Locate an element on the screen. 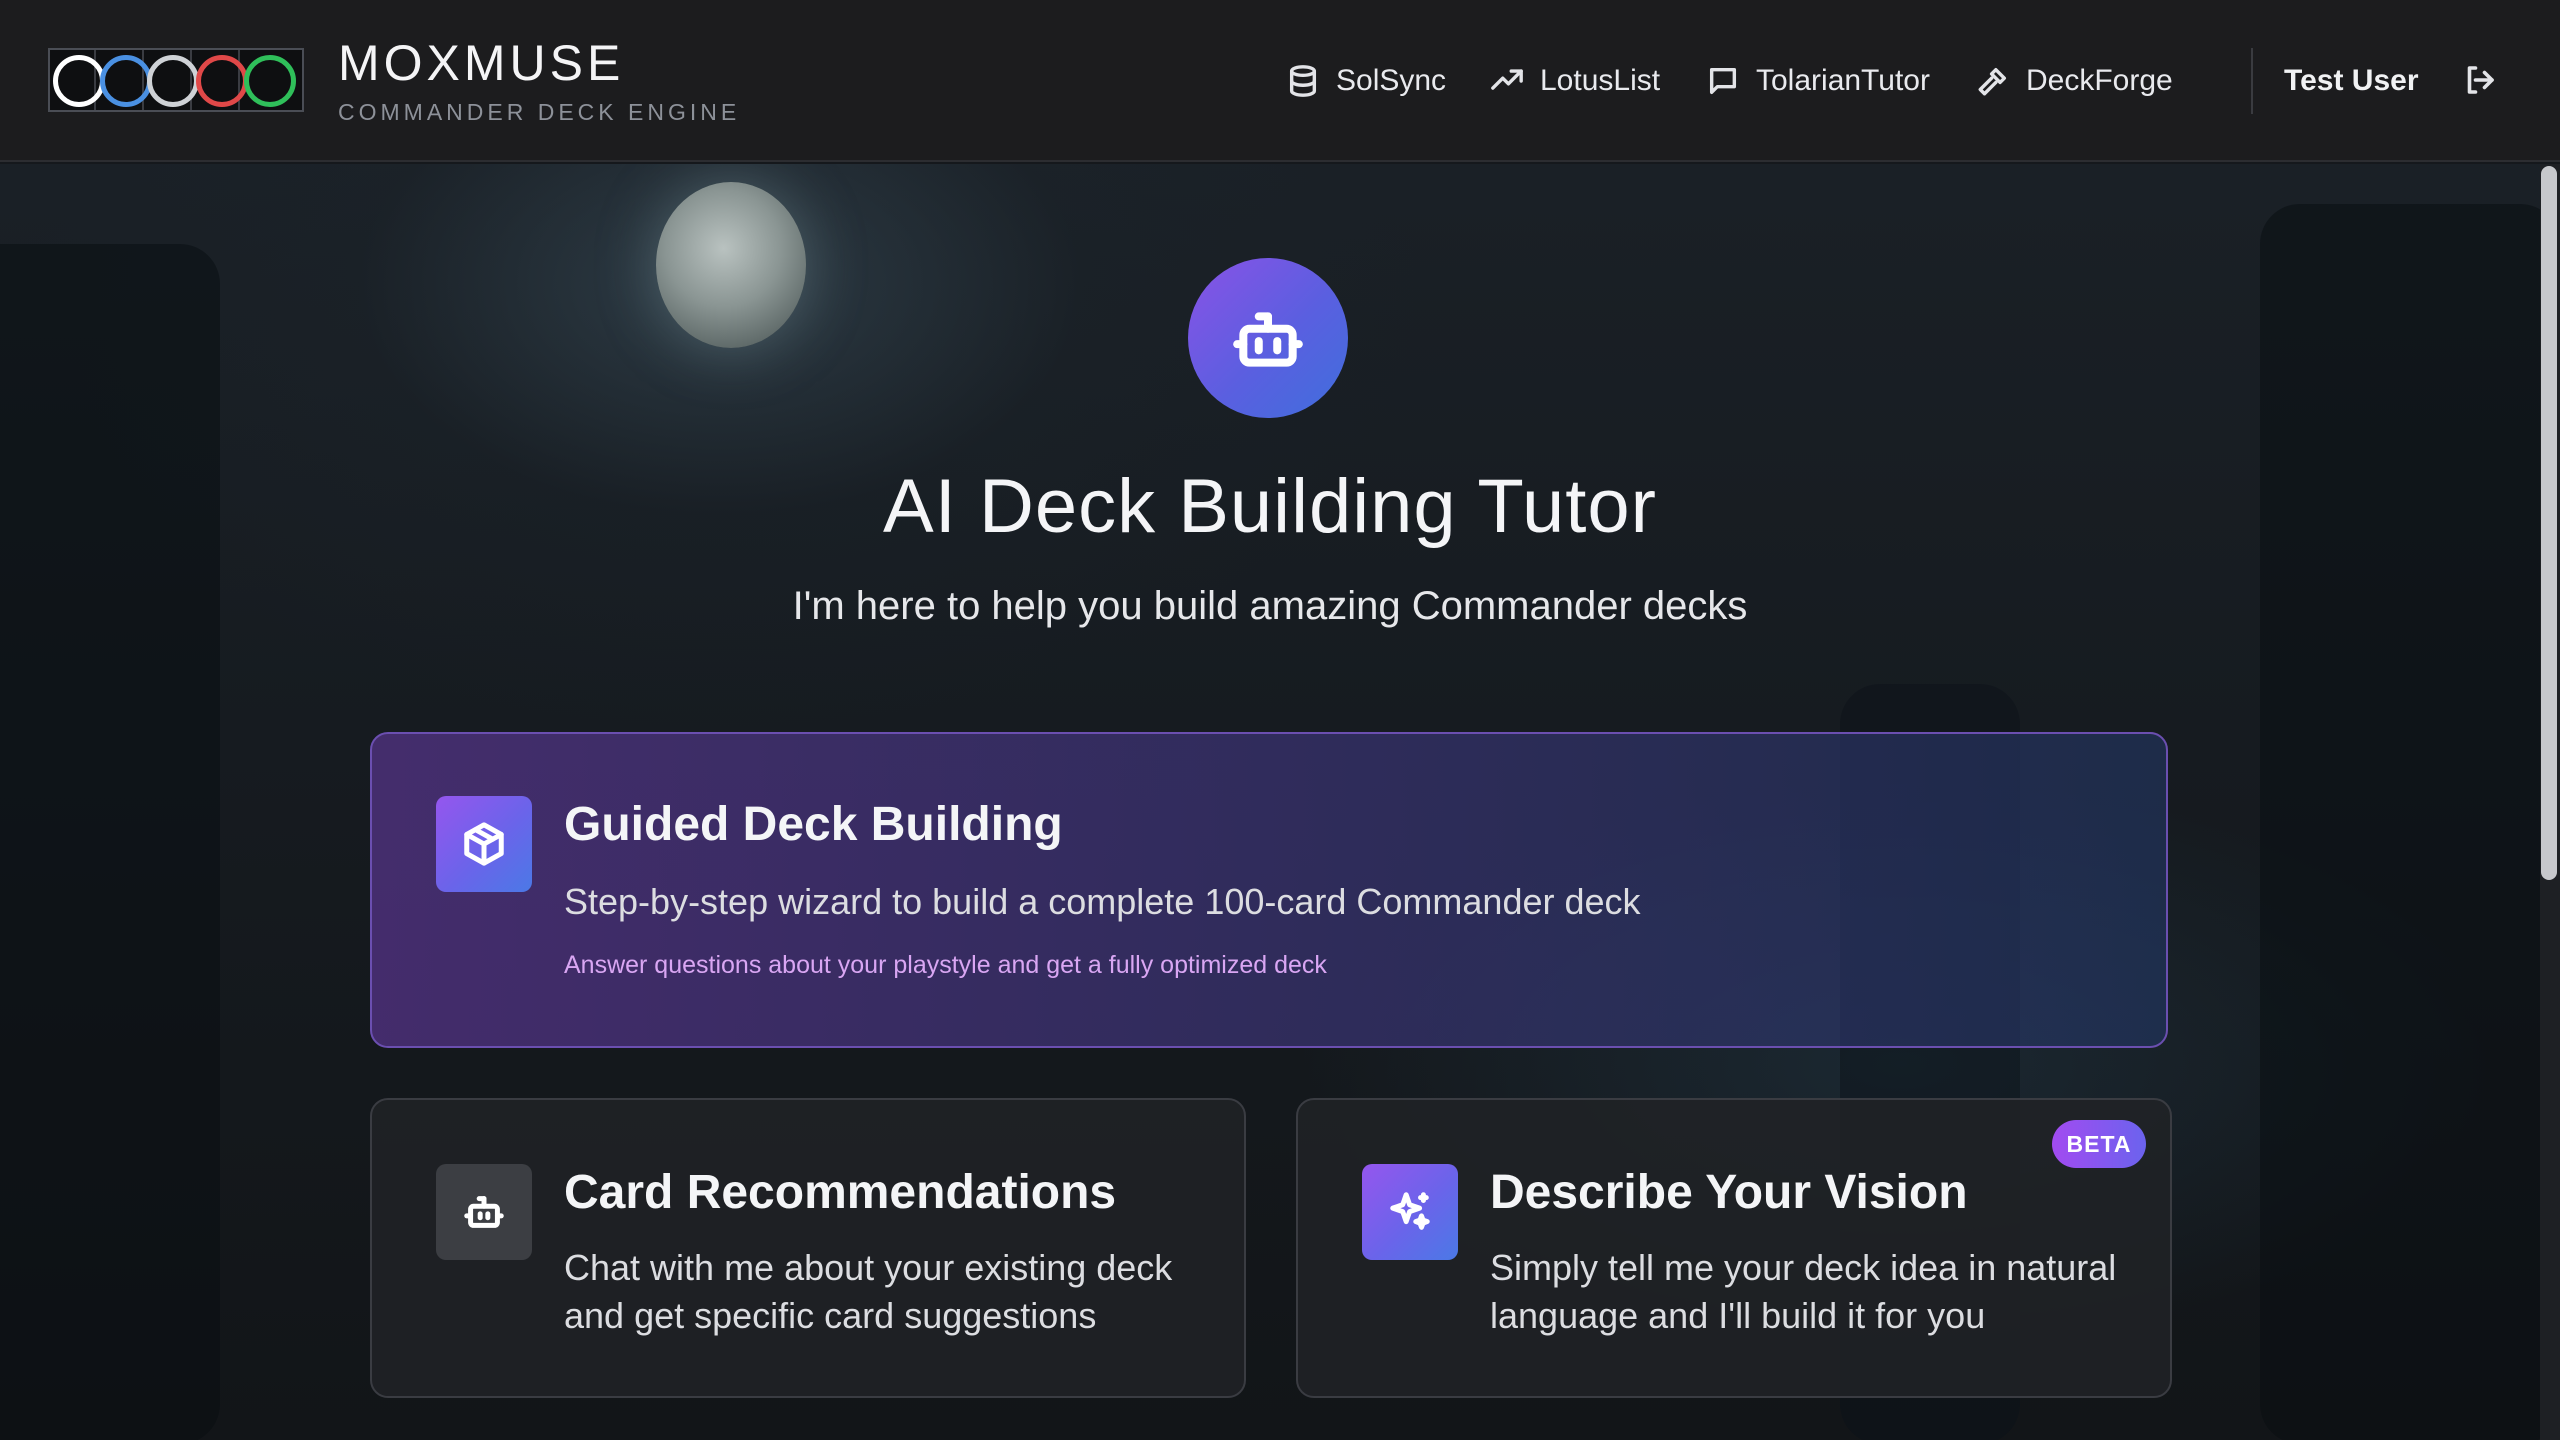 This screenshot has width=2560, height=1440. nav-item-deckforge: DeckForge is located at coordinates (2074, 81).